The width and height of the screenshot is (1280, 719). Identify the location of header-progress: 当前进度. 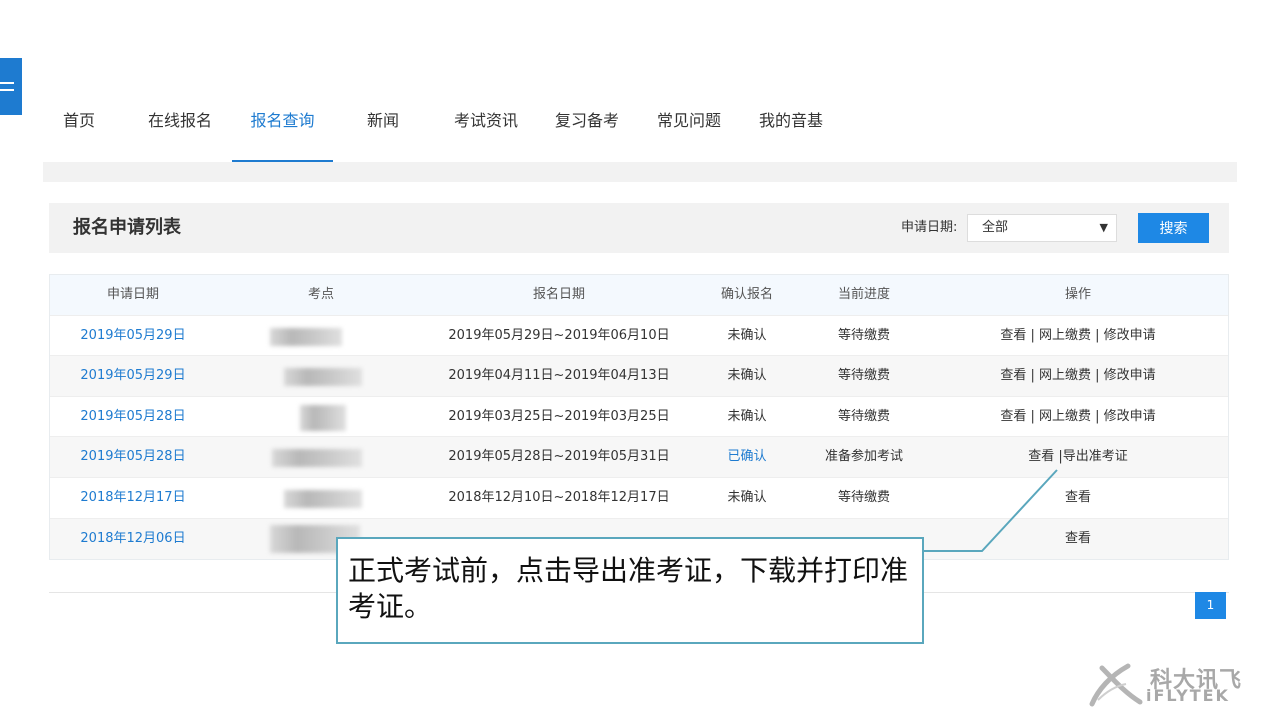
(863, 294).